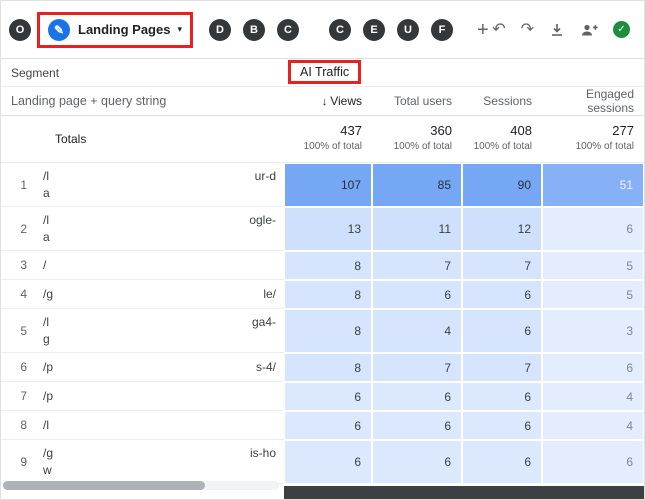 This screenshot has height=500, width=645. I want to click on table-row: 1 /l ur-d a 107 85 90 51, so click(322, 185).